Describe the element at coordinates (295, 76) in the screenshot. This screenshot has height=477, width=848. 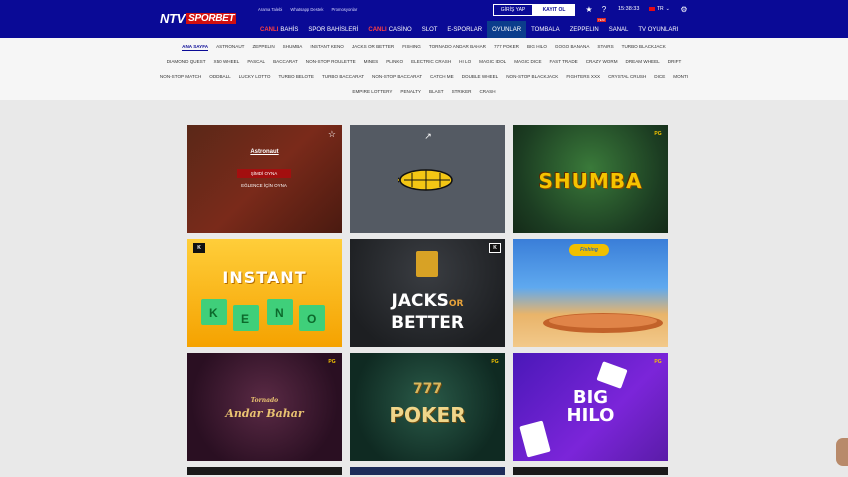
I see `subnav-item: TURBO BELOTE` at that location.